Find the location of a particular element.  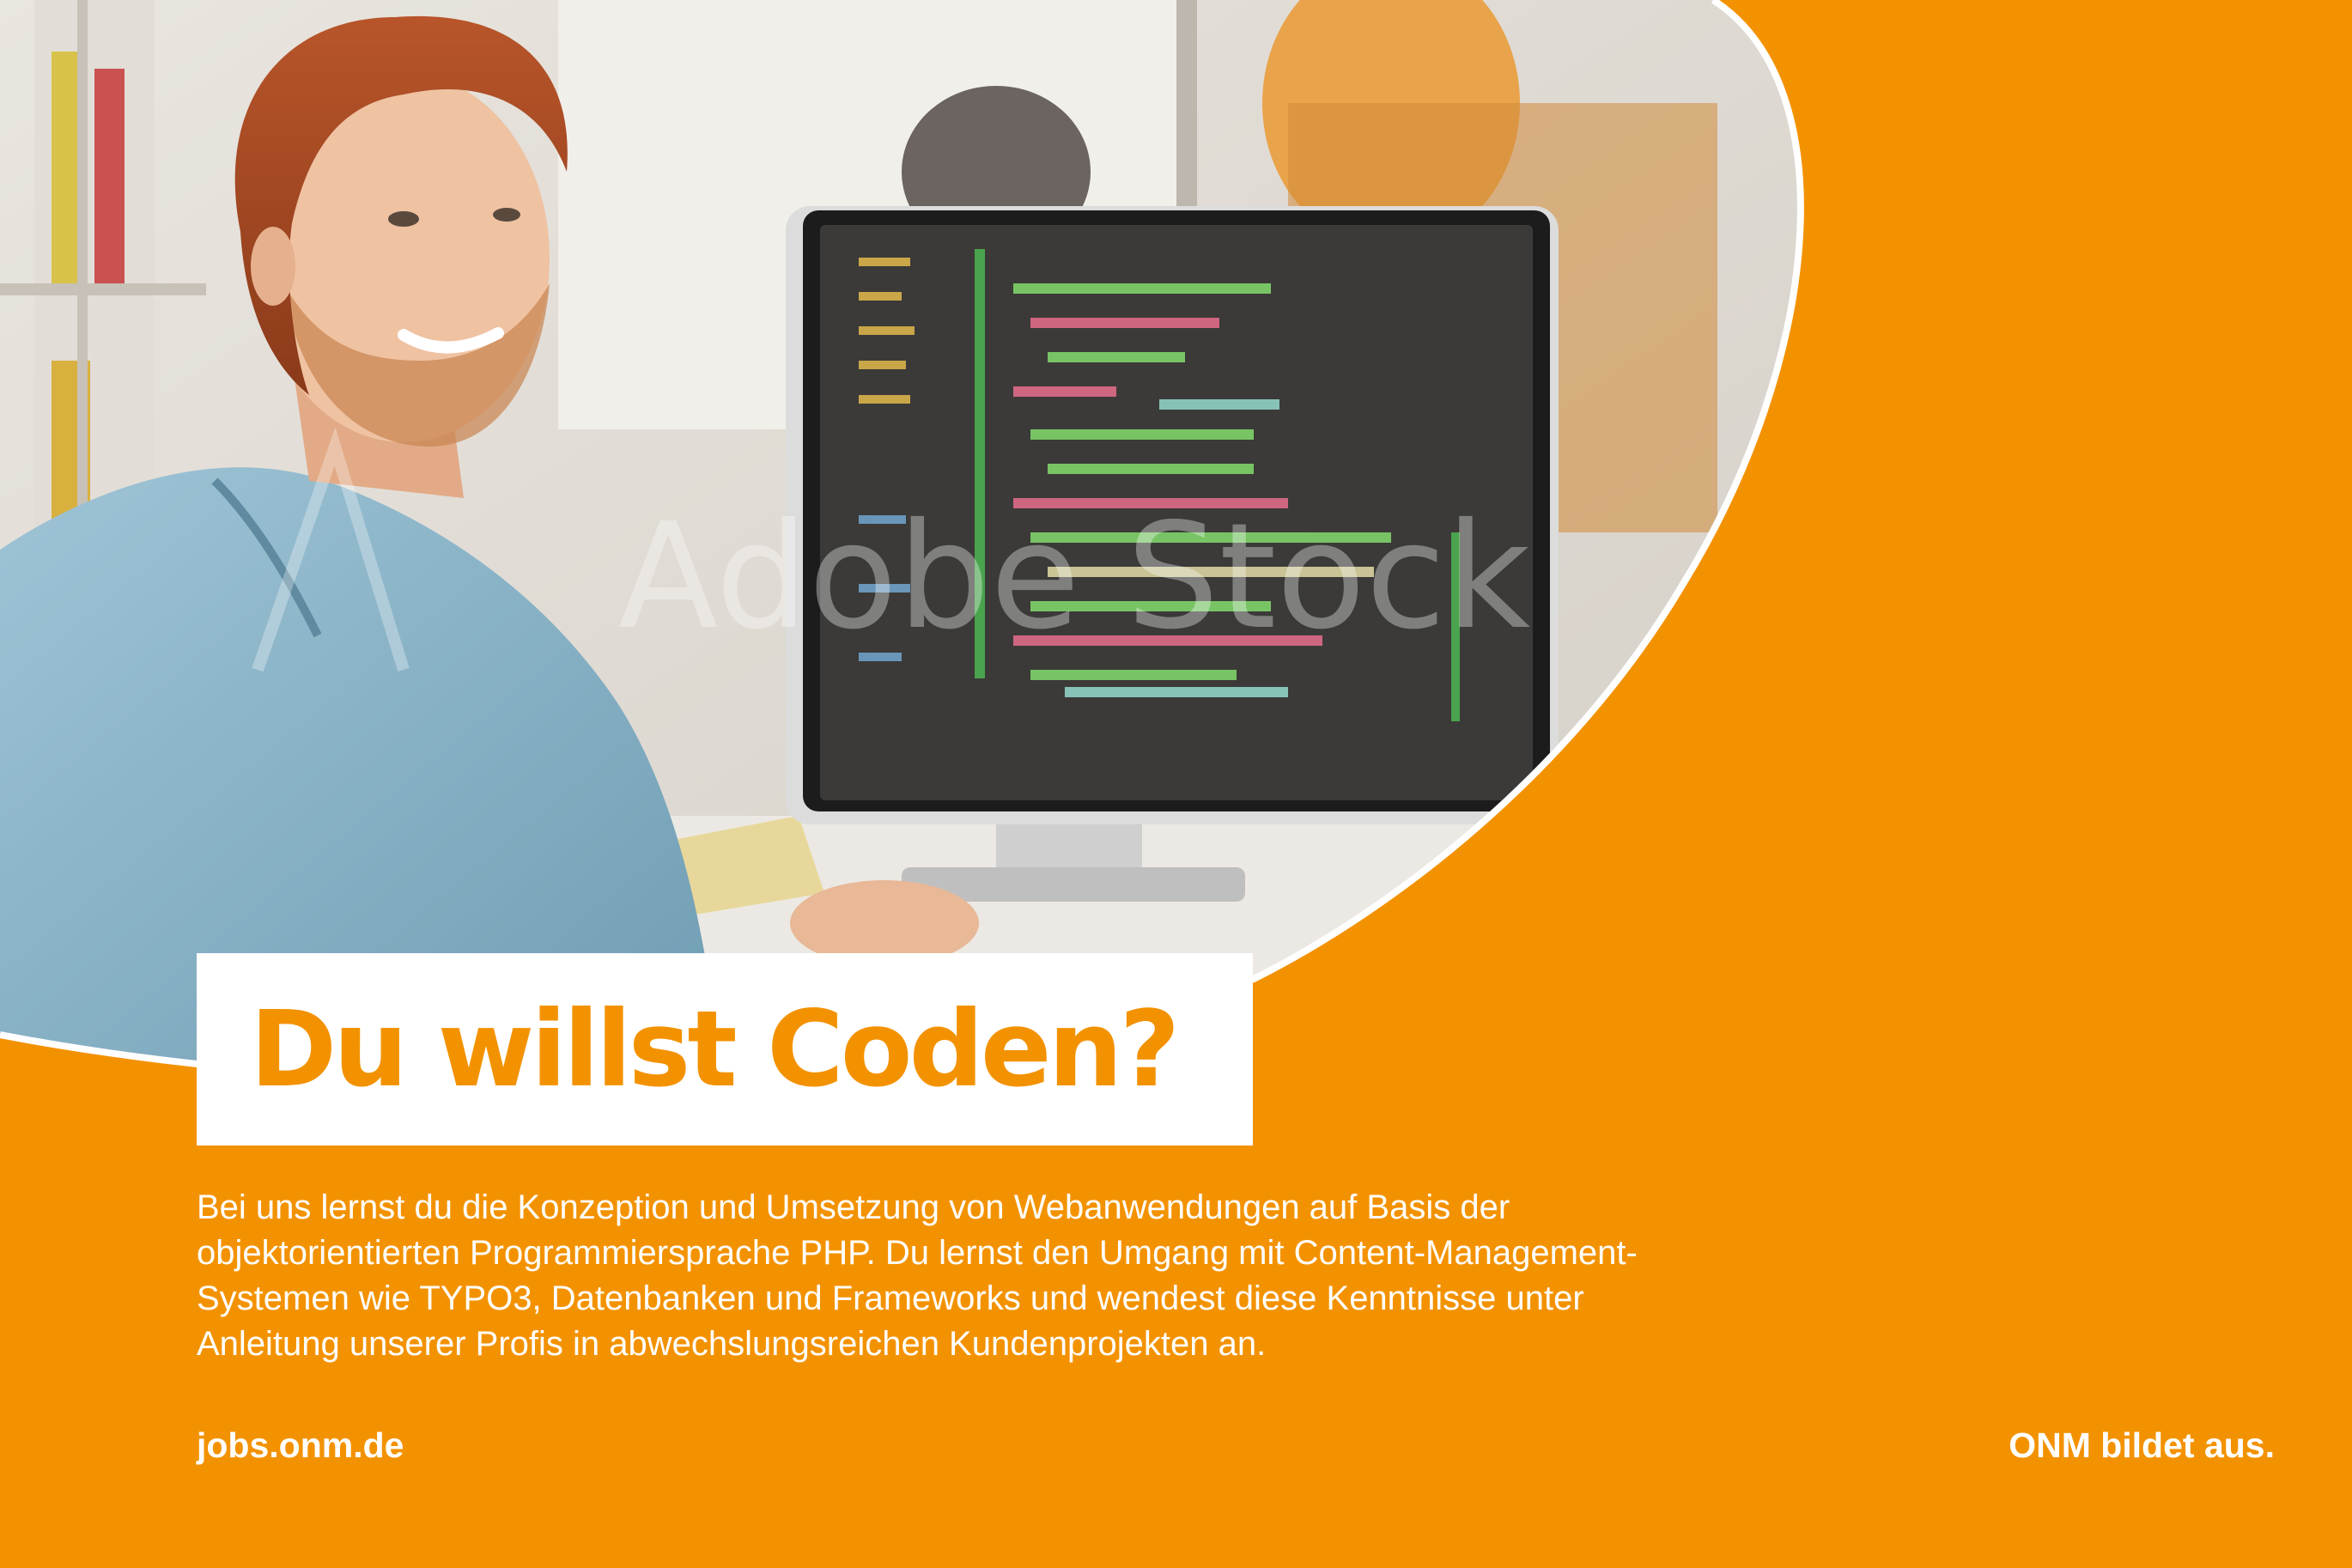

headline-box: Du willst Coden? is located at coordinates (725, 1049).